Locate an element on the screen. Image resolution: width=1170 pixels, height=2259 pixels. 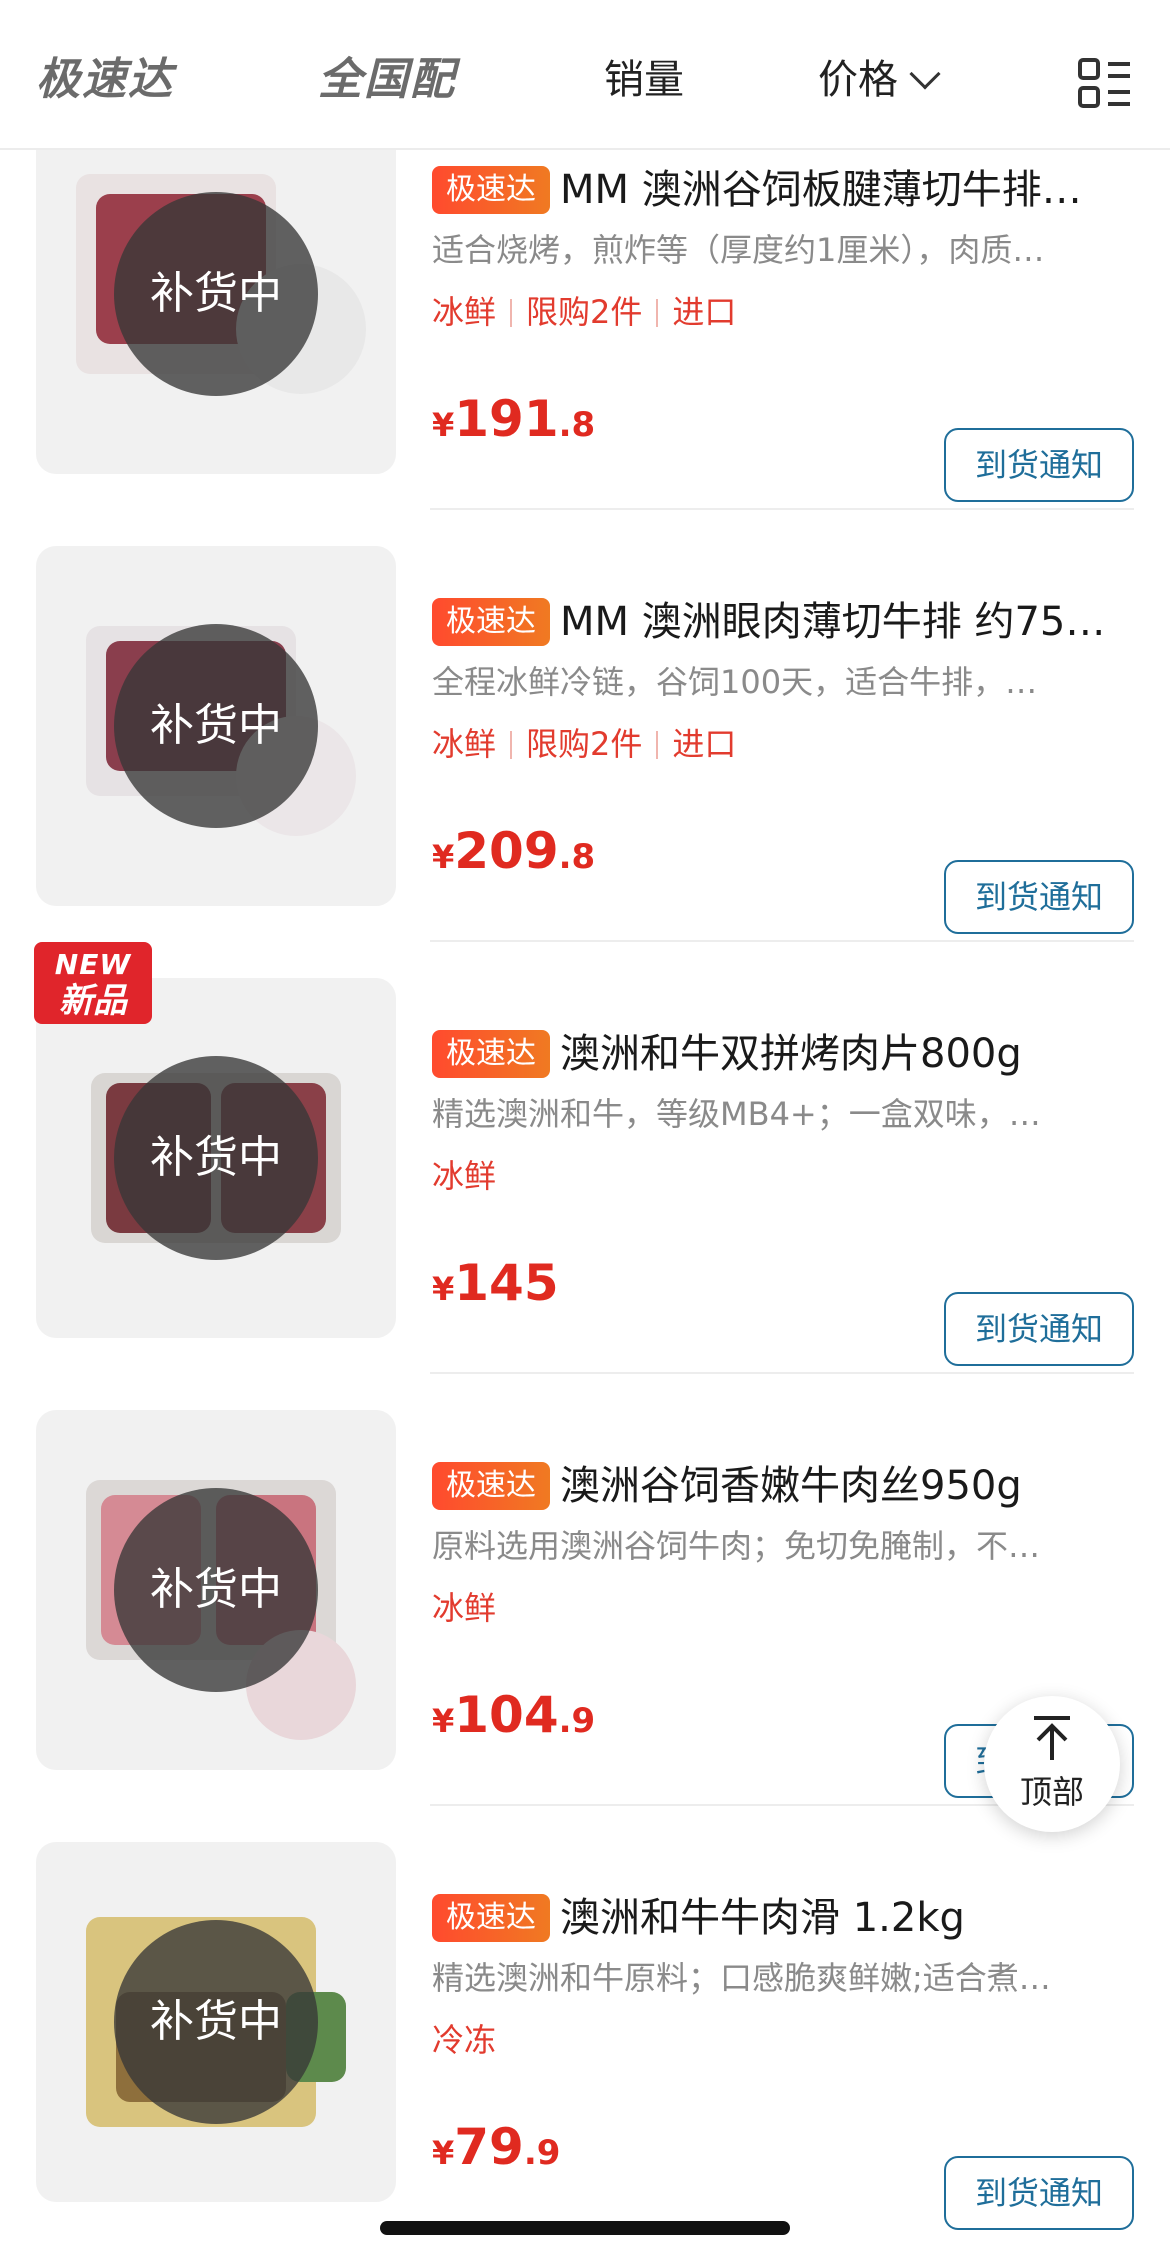
tab-sales: 销量 is located at coordinates (644, 80).